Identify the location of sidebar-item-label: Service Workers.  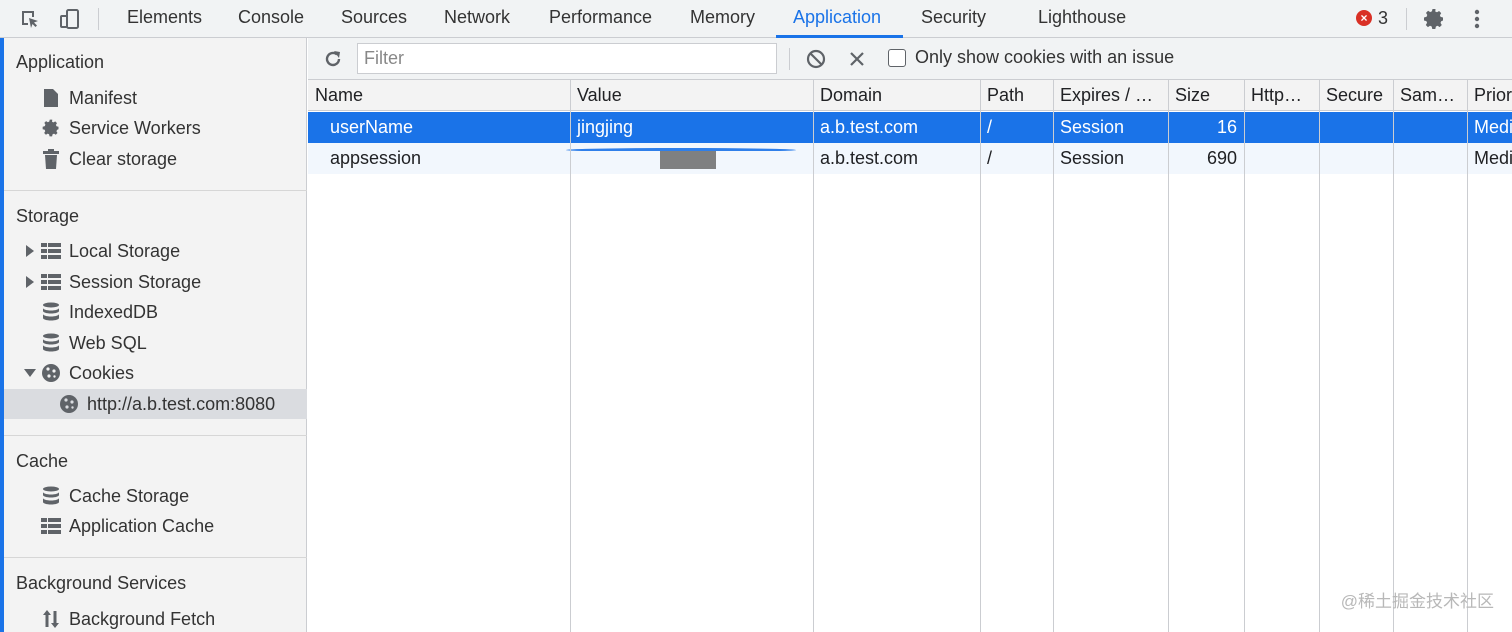
(135, 127).